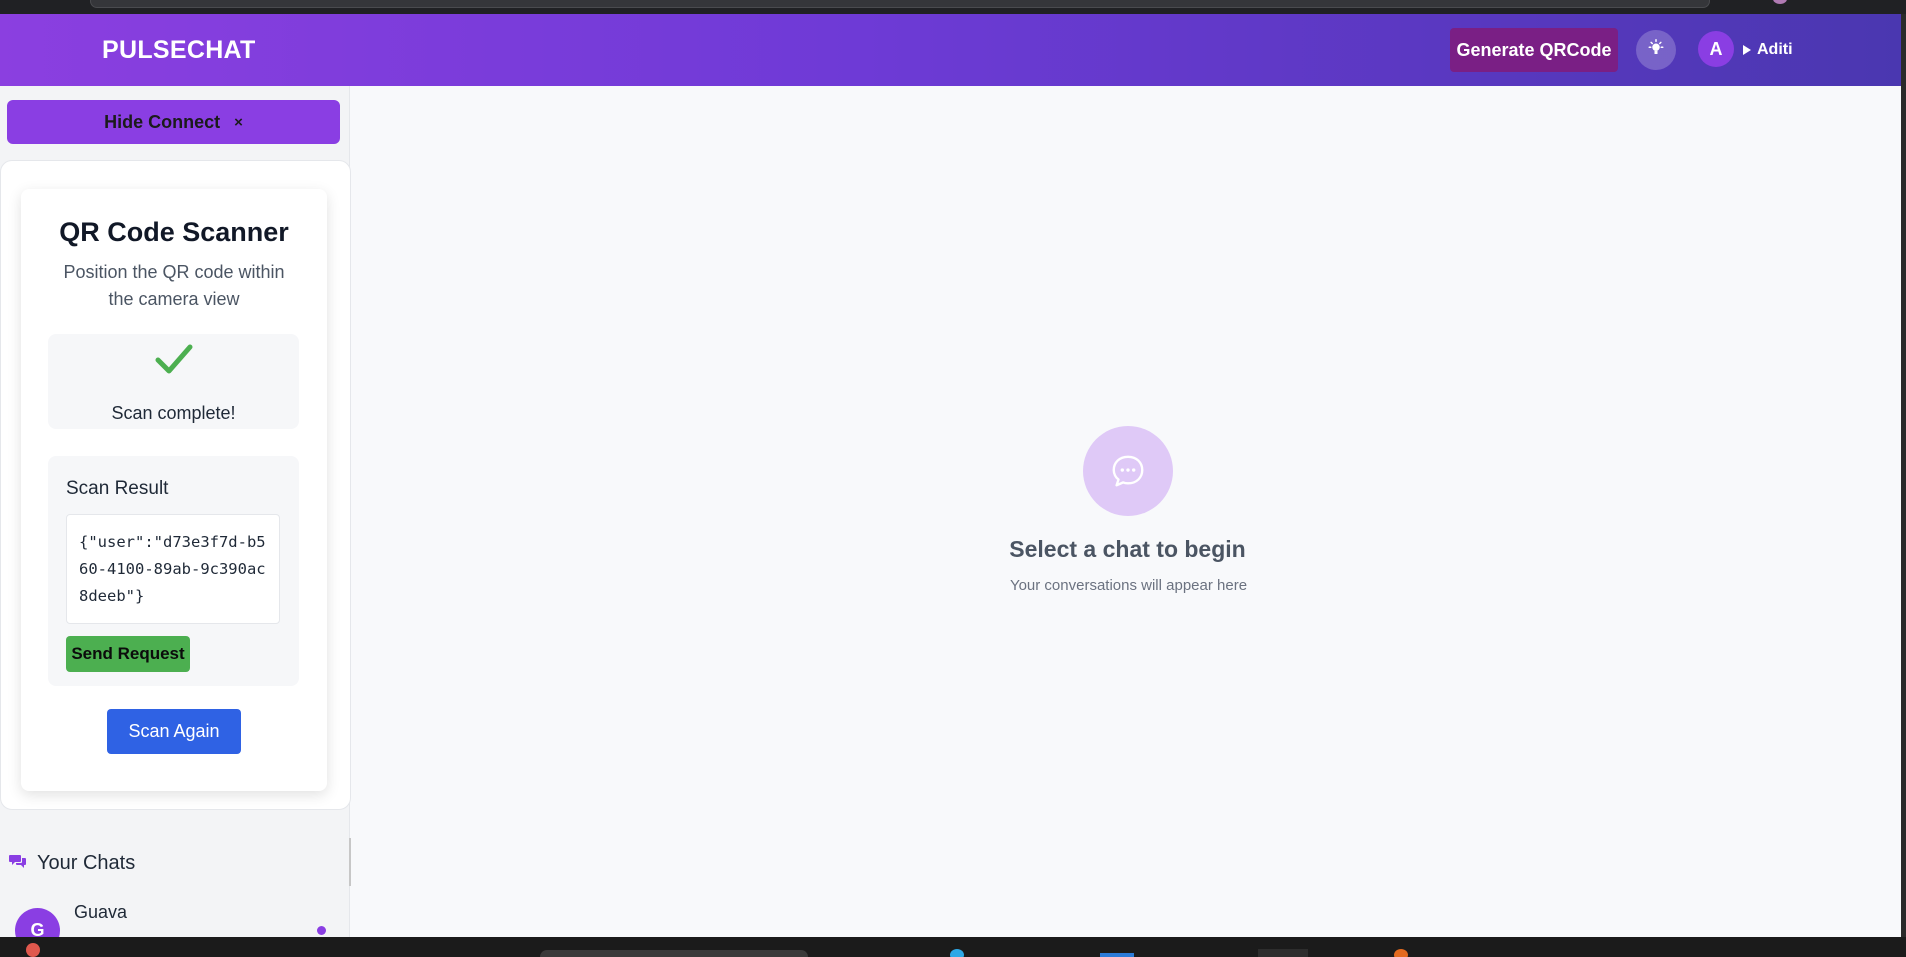  I want to click on hide-connect-label: Hide Connect, so click(162, 121).